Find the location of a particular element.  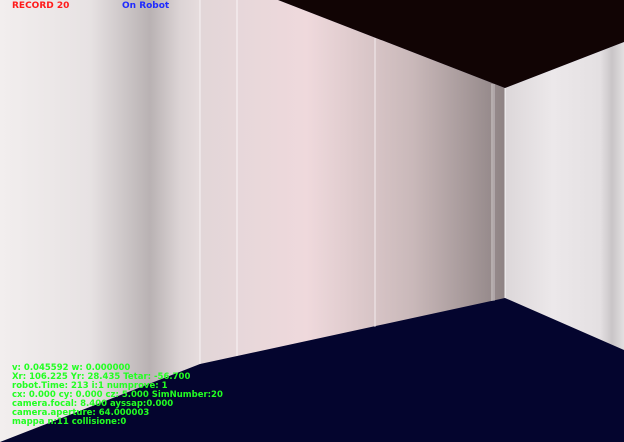

record-label: RECORD 20 is located at coordinates (41, 6).